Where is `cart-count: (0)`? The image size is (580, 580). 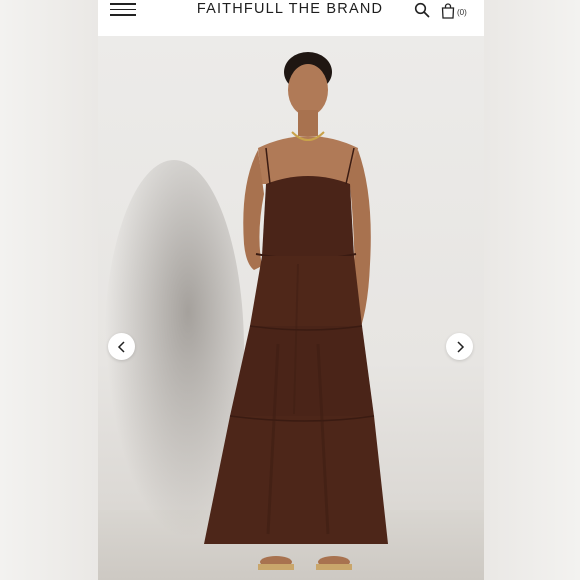 cart-count: (0) is located at coordinates (462, 12).